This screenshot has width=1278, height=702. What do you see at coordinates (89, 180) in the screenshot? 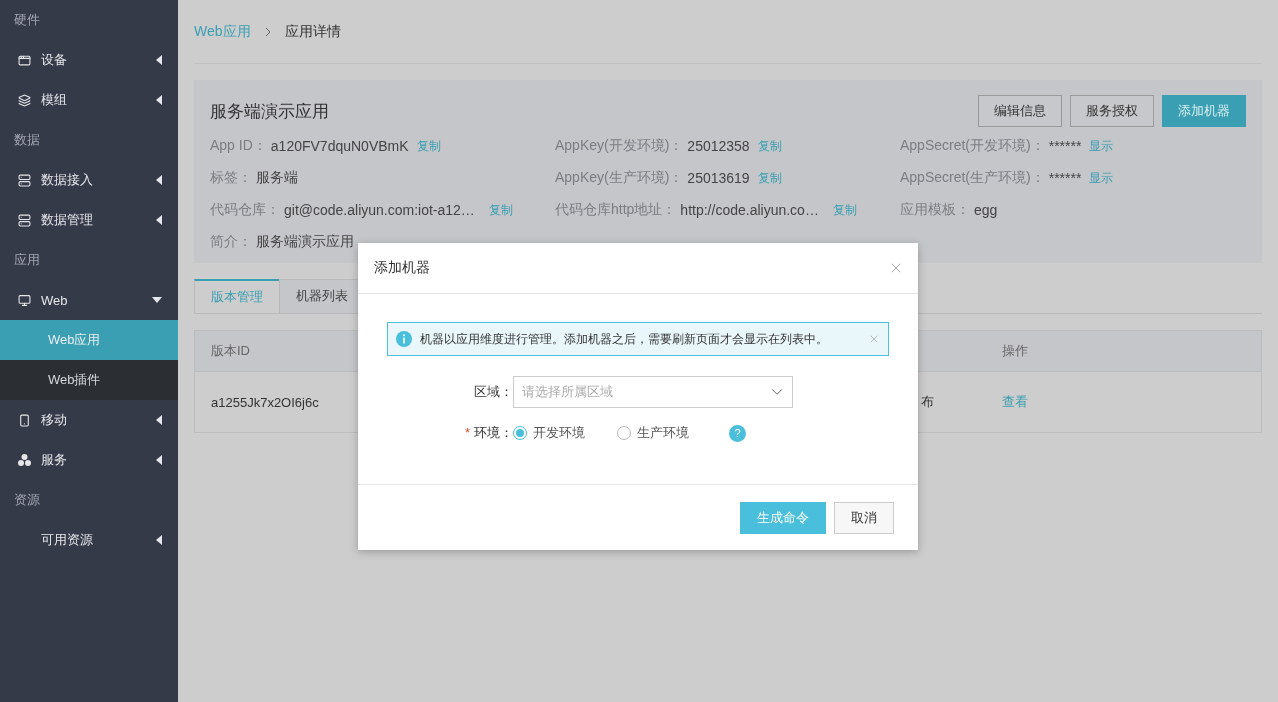
I see `sidebar-item: 数据接入` at bounding box center [89, 180].